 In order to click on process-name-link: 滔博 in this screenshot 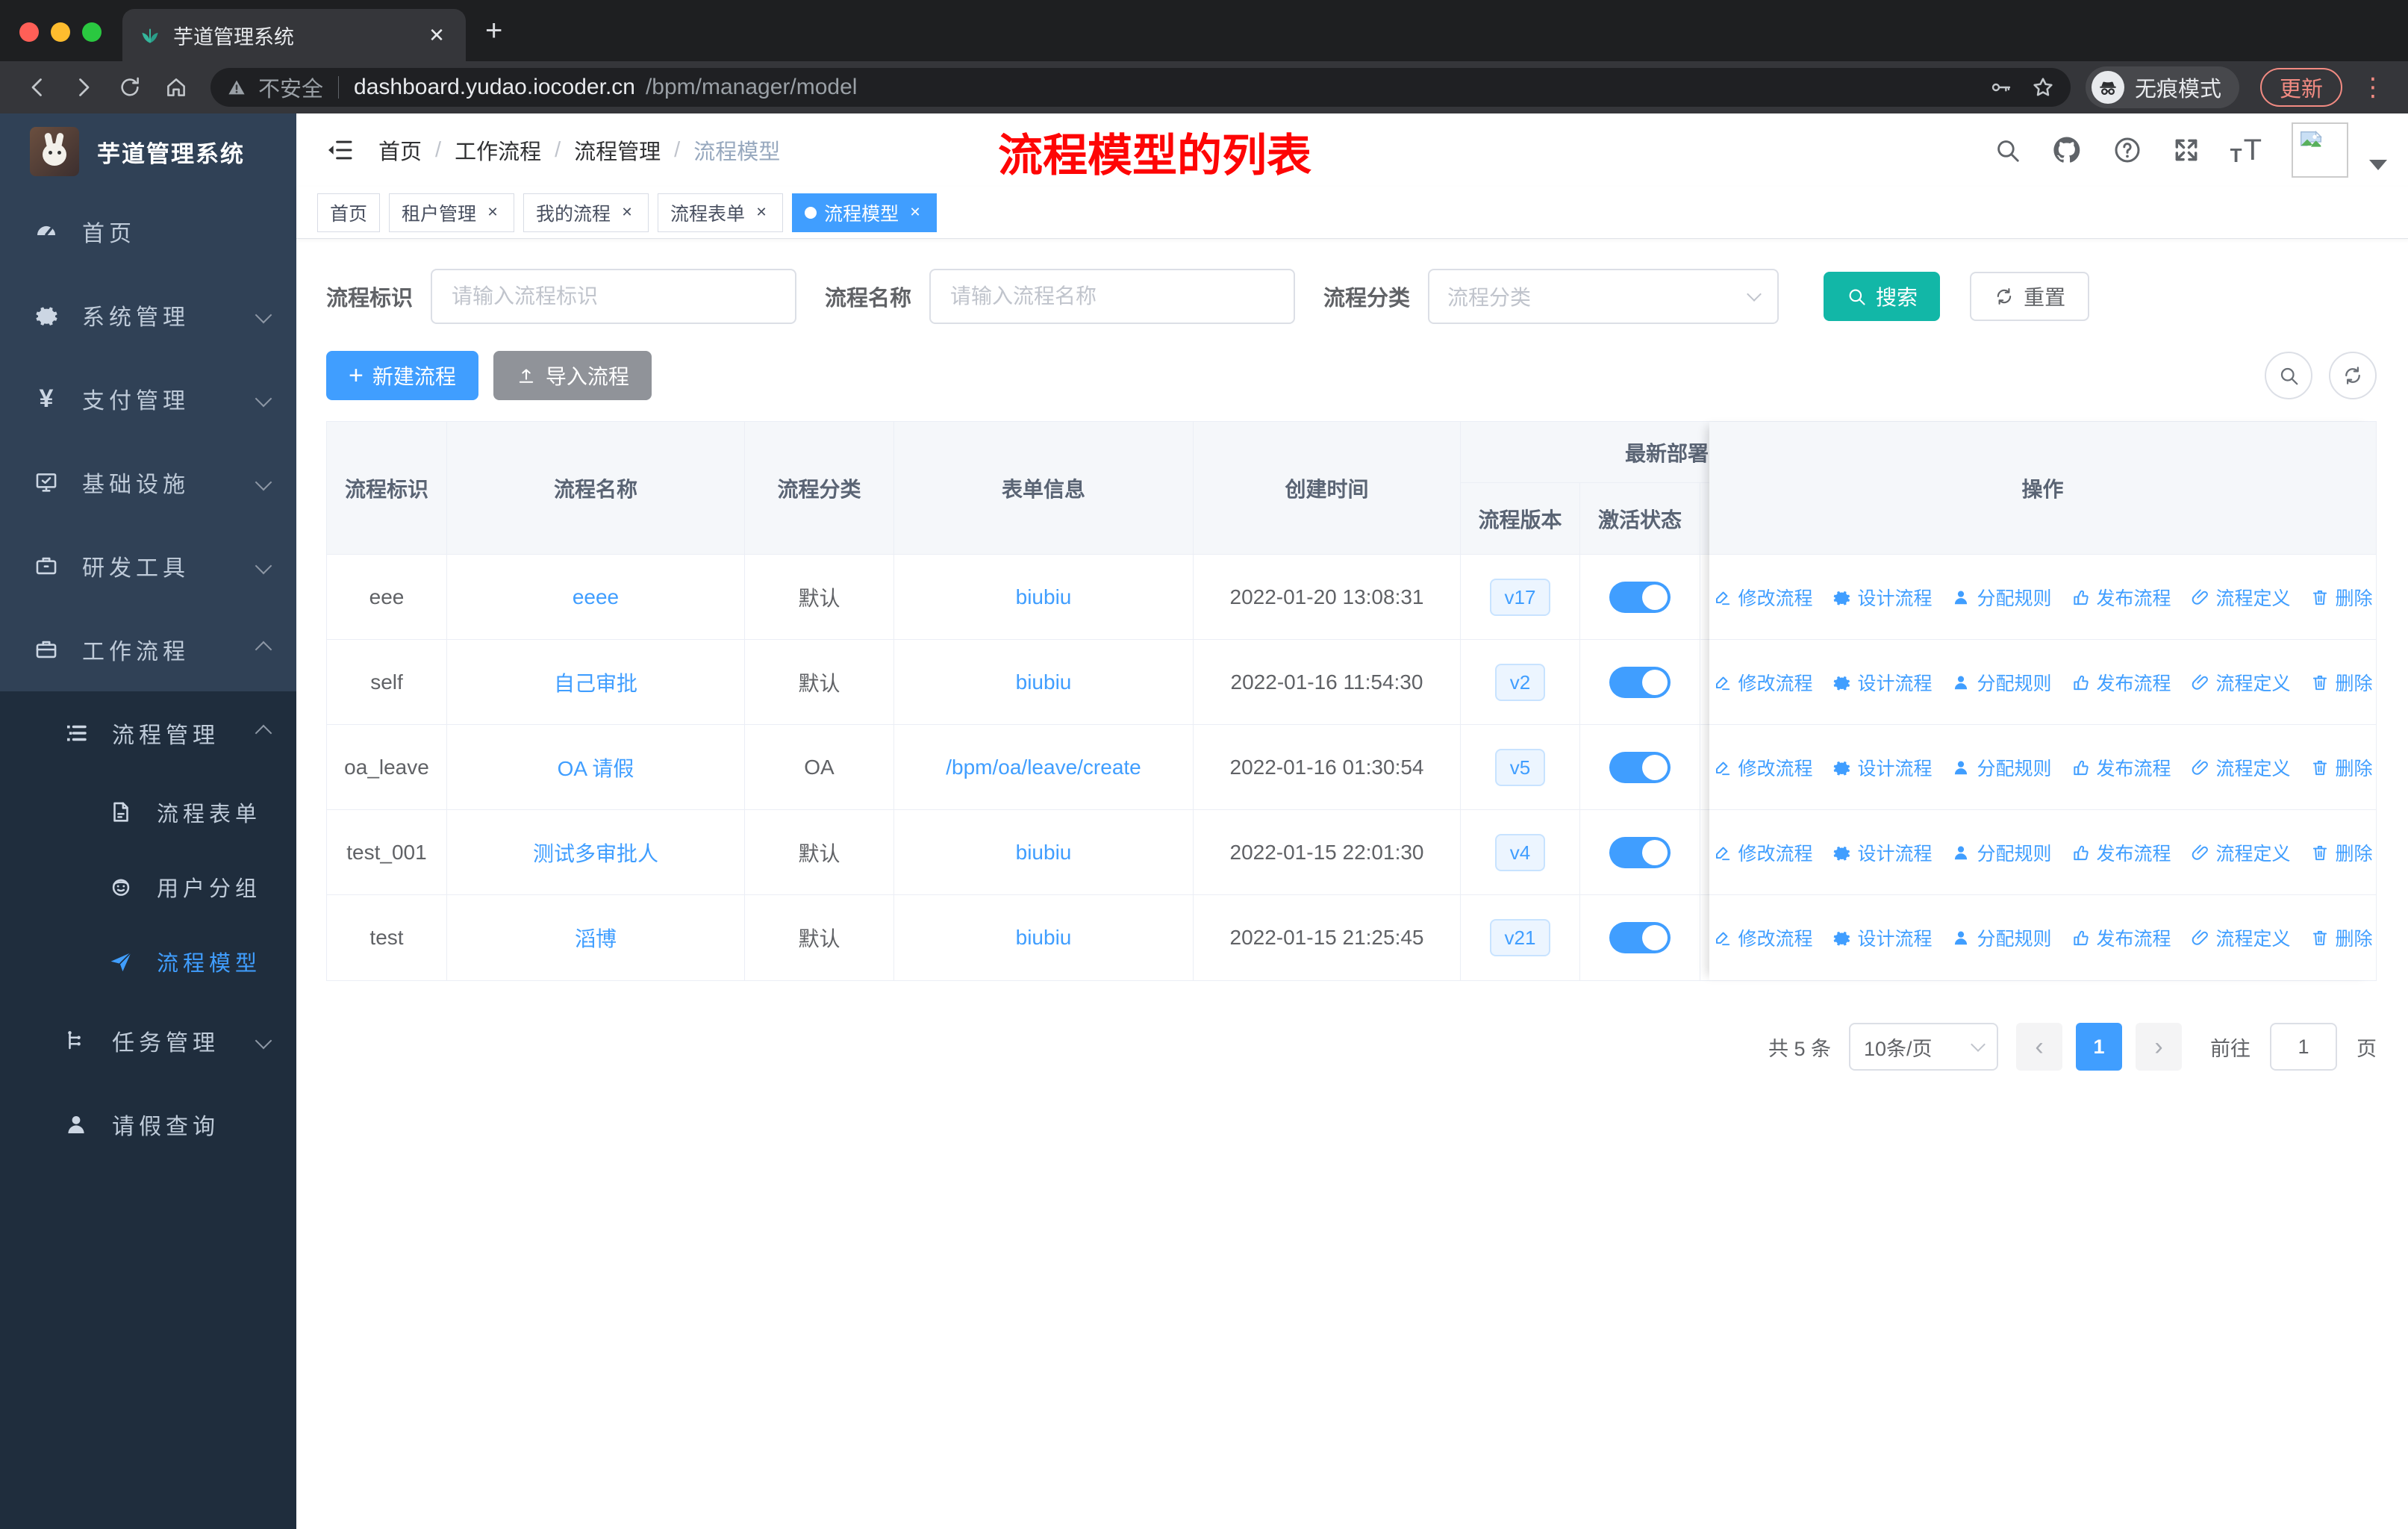, I will do `click(596, 938)`.